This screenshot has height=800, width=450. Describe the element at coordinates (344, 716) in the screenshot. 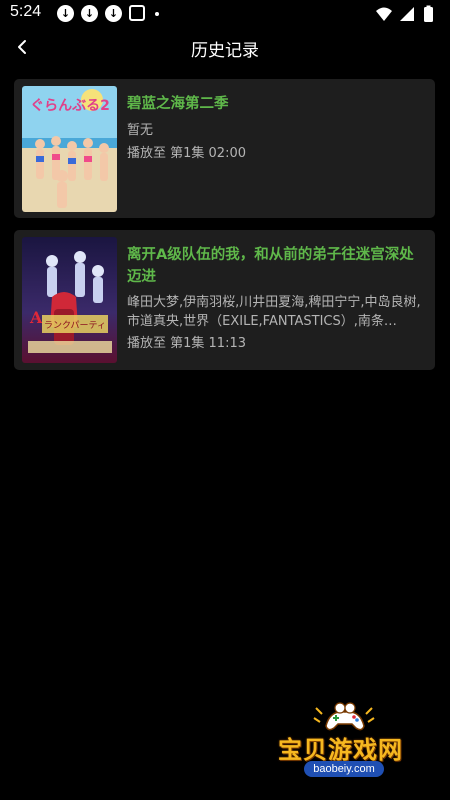

I see `gamepad-icon` at that location.